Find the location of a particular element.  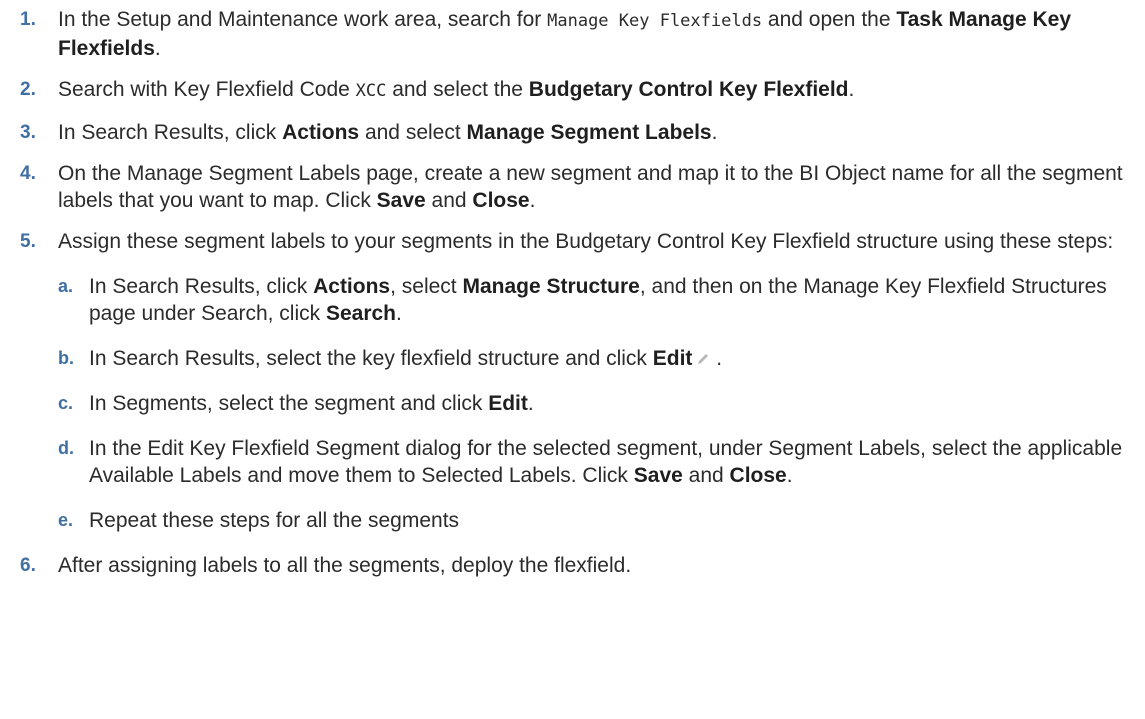

ui-label-search: Search is located at coordinates (361, 313).